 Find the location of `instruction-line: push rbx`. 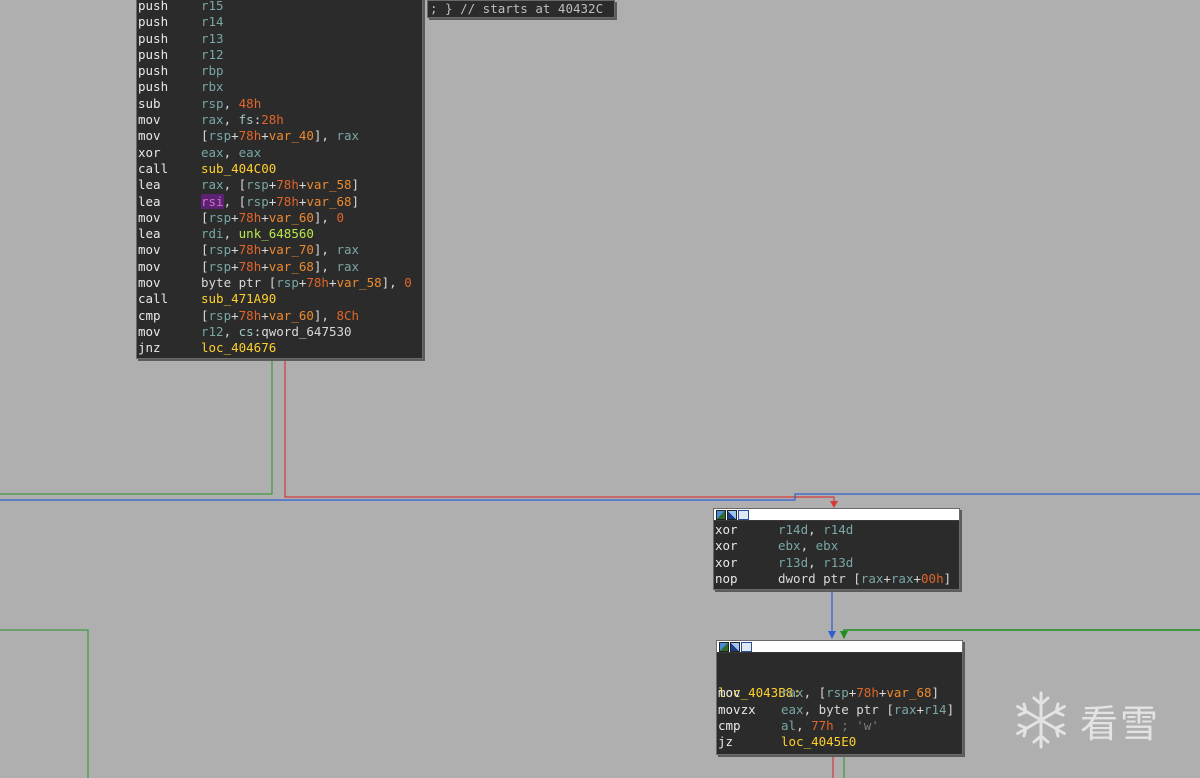

instruction-line: push rbx is located at coordinates (279, 87).